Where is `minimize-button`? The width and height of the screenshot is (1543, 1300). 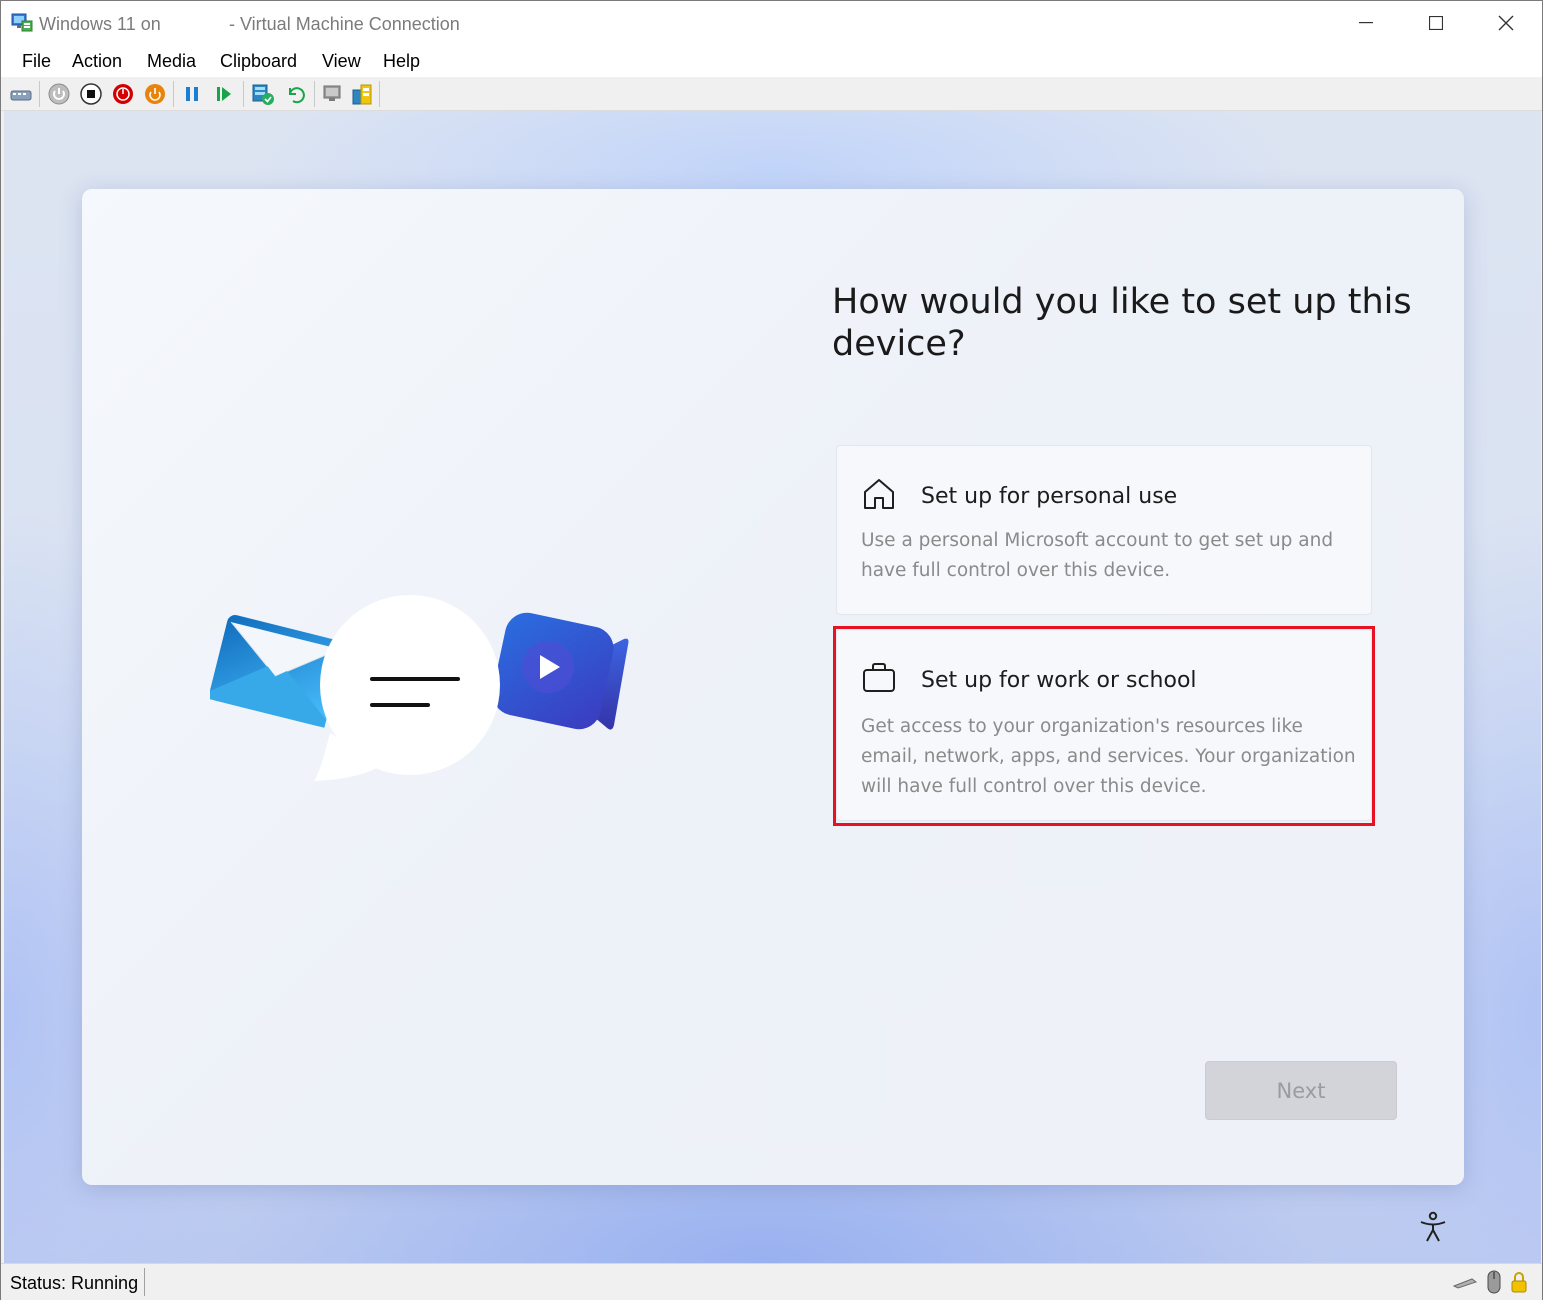 minimize-button is located at coordinates (1366, 23).